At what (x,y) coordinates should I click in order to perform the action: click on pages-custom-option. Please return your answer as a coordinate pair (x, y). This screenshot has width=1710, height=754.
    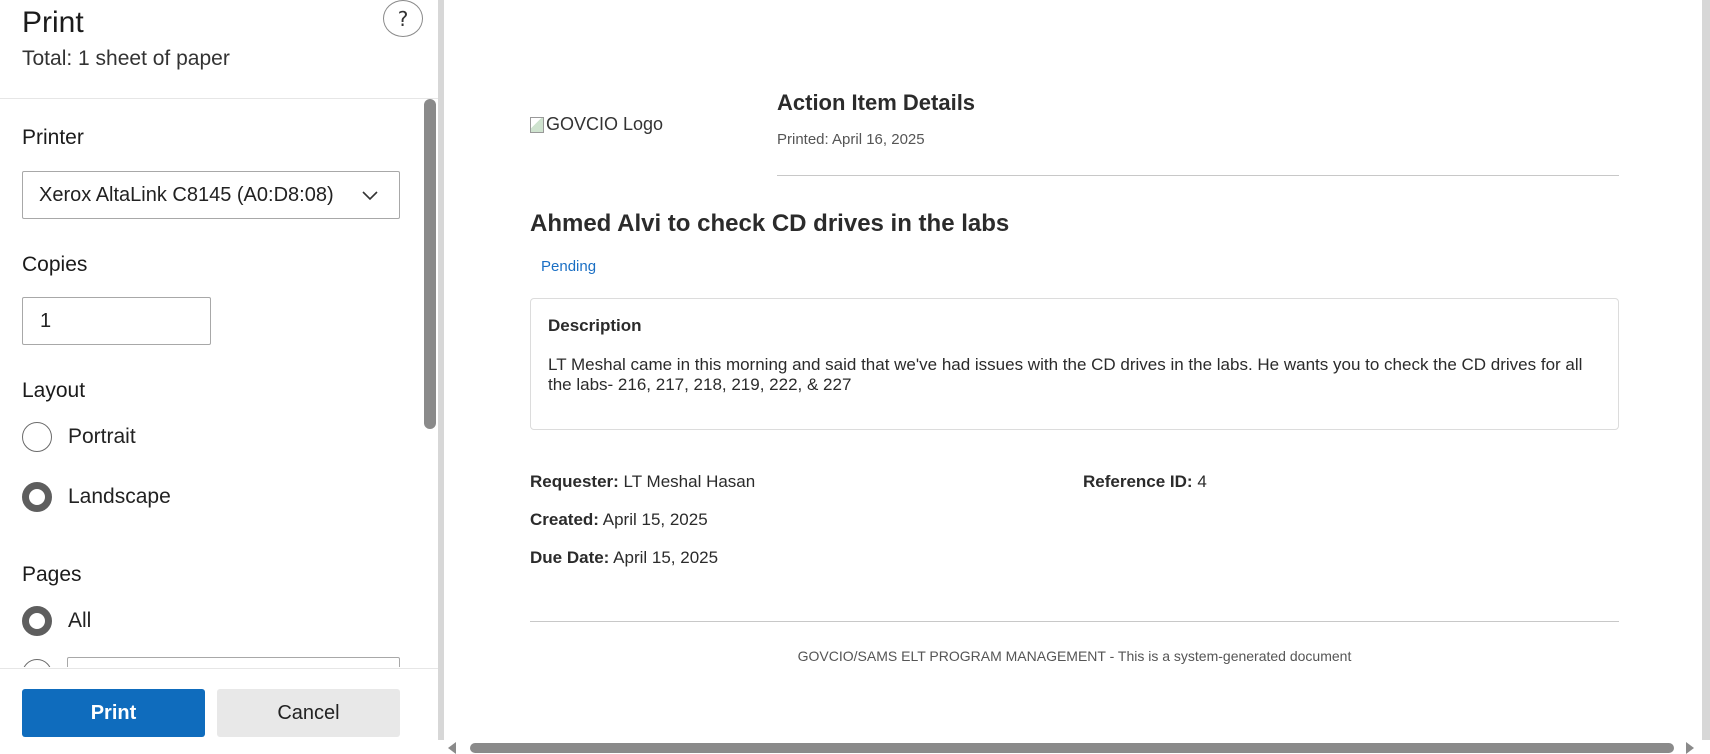
    Looking at the image, I should click on (37, 663).